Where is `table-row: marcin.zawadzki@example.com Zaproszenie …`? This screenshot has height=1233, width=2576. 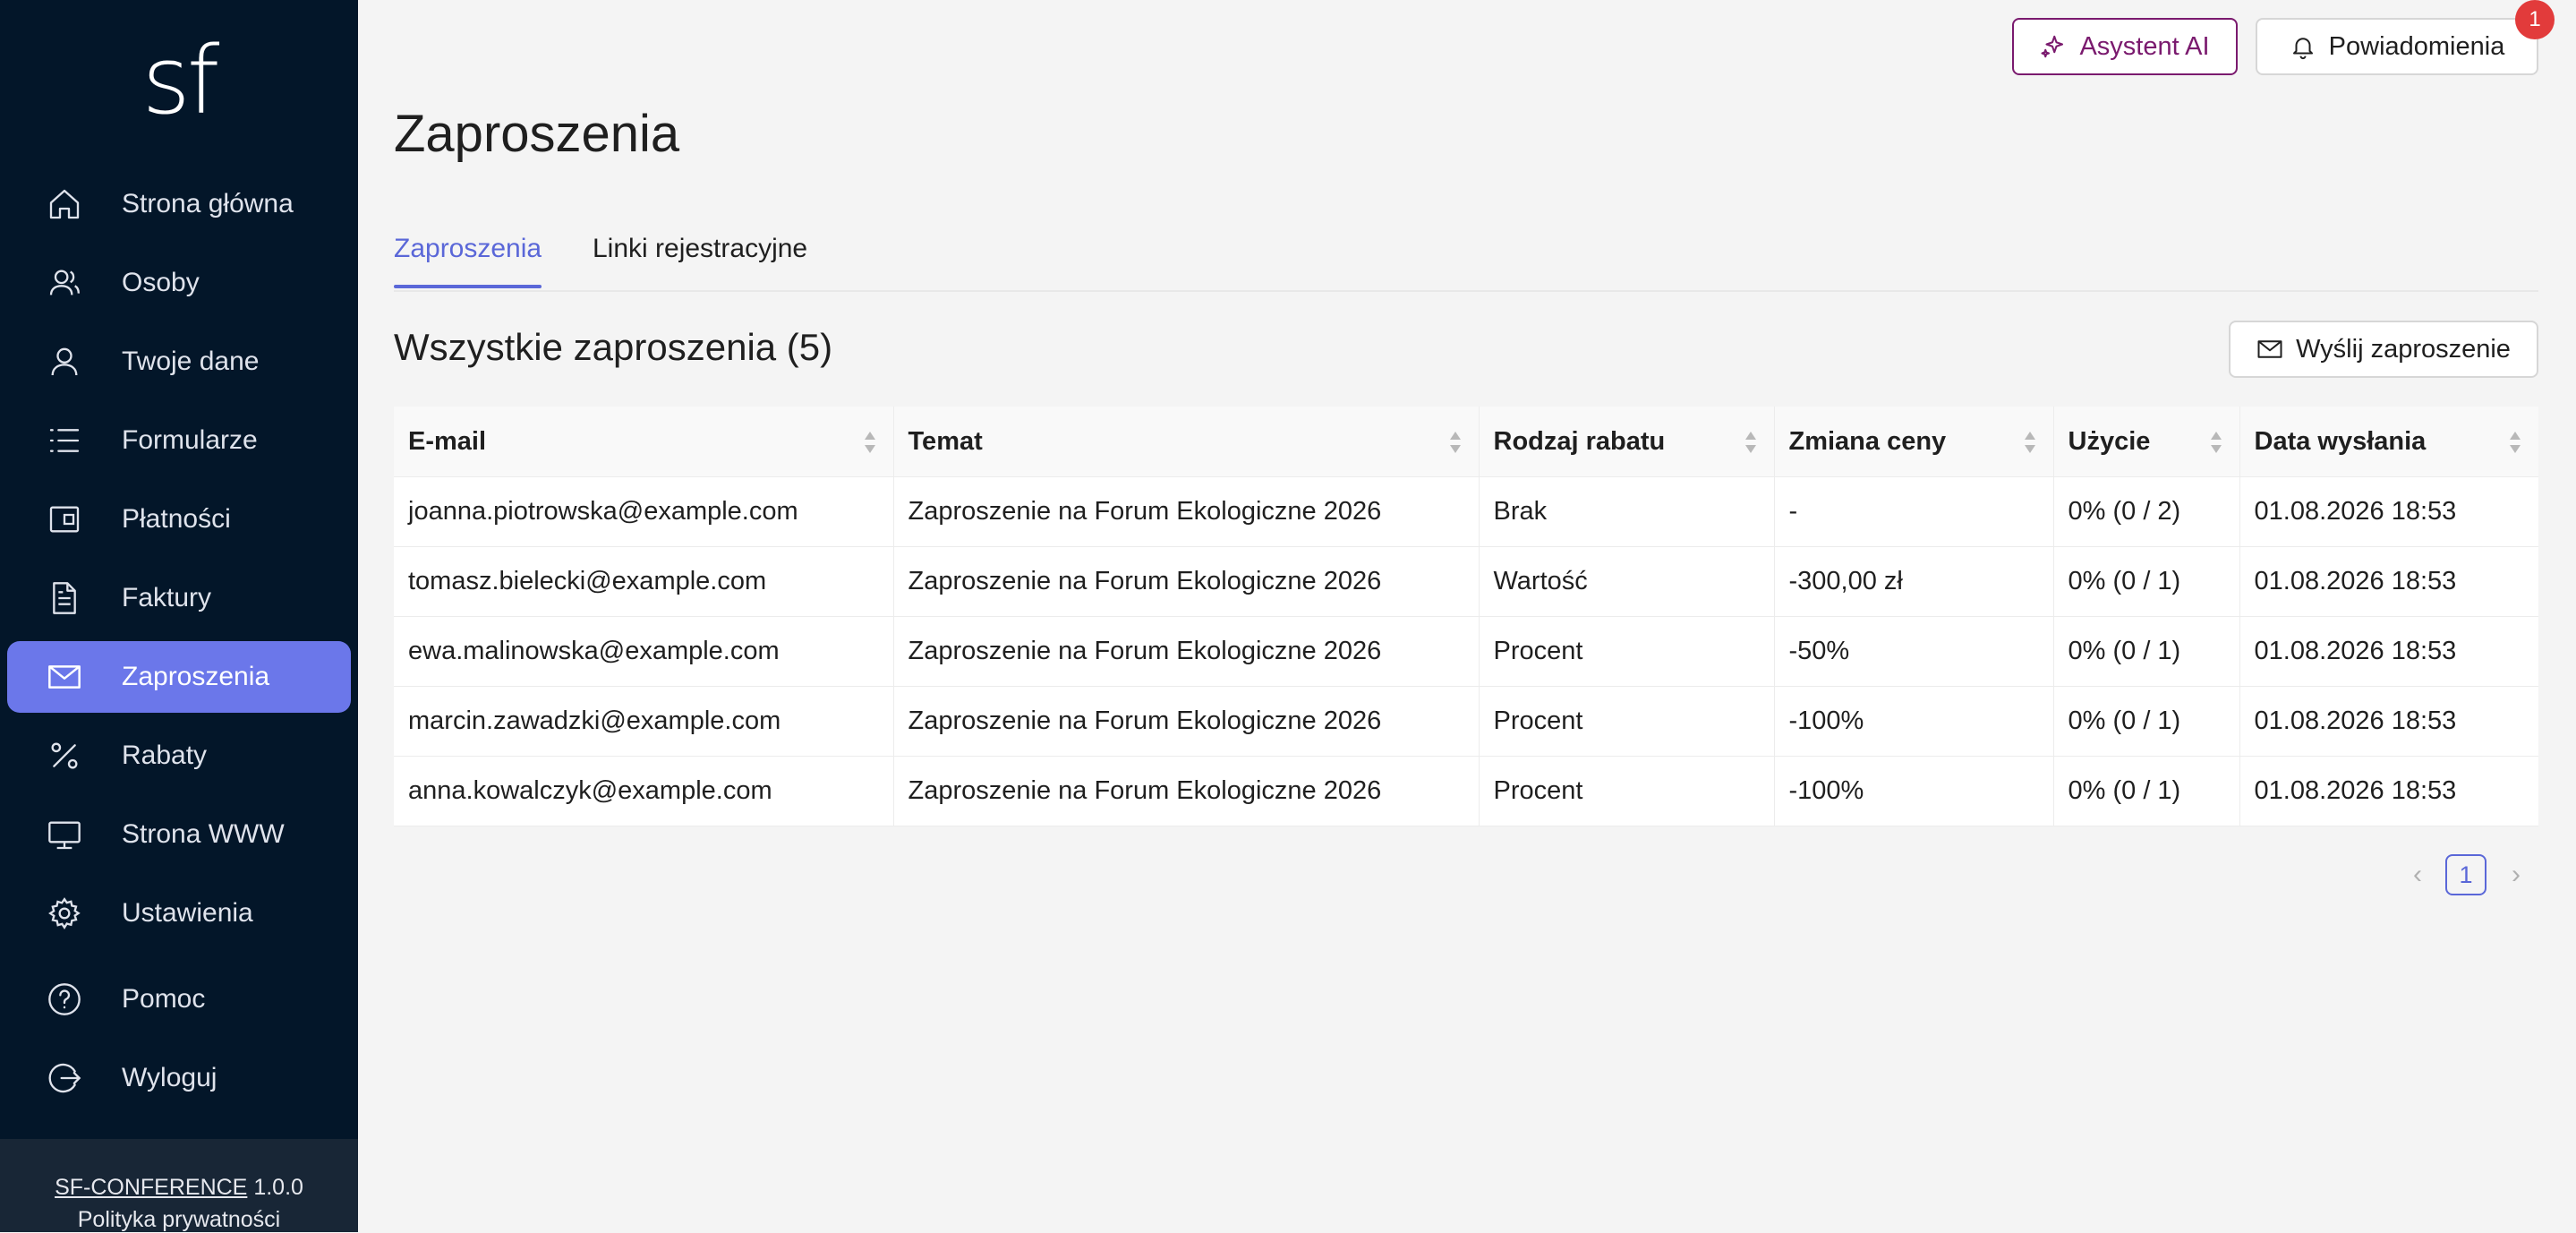
table-row: marcin.zawadzki@example.com Zaproszenie … is located at coordinates (1466, 722).